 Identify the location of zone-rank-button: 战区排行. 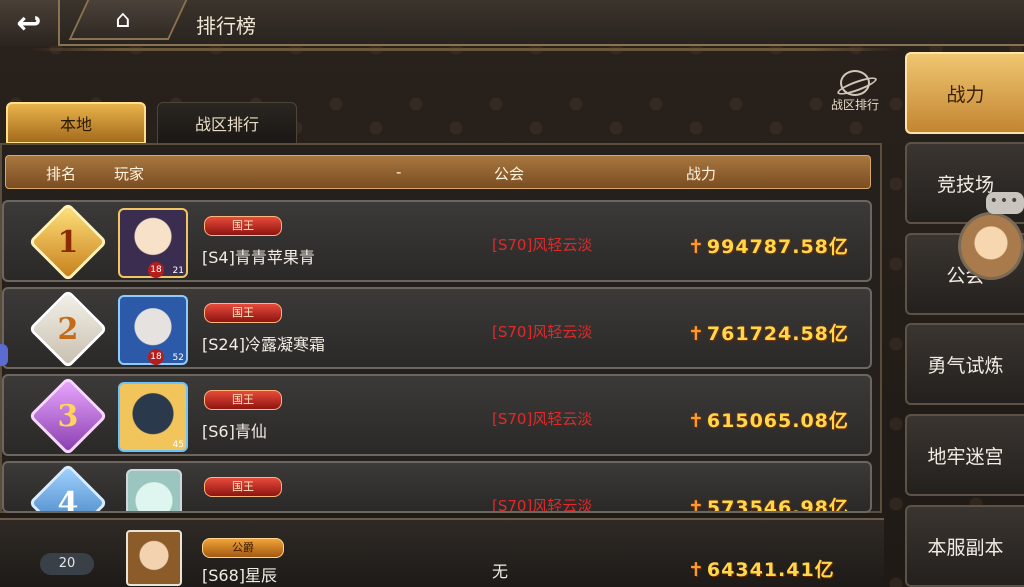
(855, 95).